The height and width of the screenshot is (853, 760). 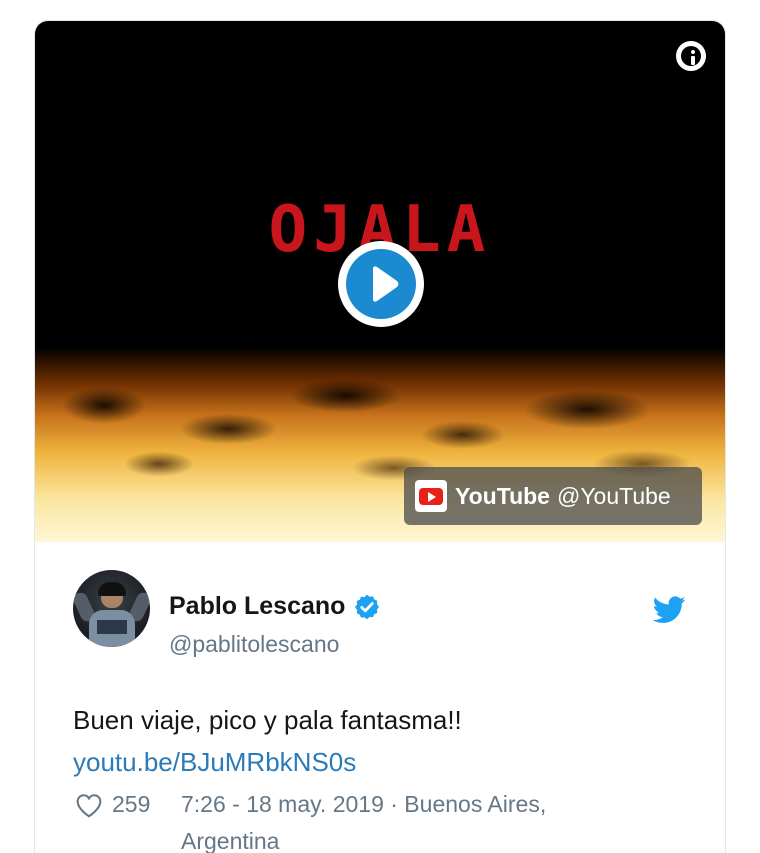 What do you see at coordinates (669, 610) in the screenshot?
I see `twitter-bird-icon` at bounding box center [669, 610].